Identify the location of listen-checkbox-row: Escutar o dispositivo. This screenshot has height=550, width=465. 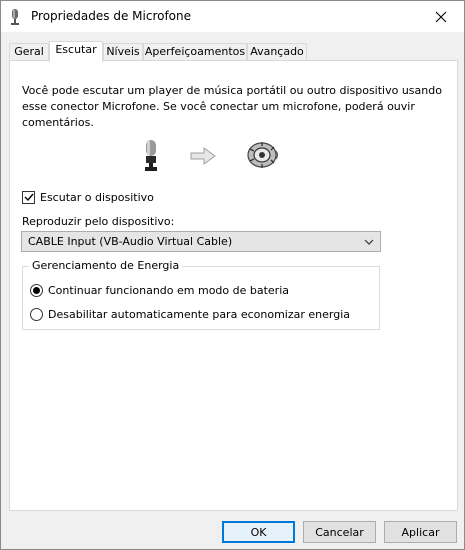
(88, 197).